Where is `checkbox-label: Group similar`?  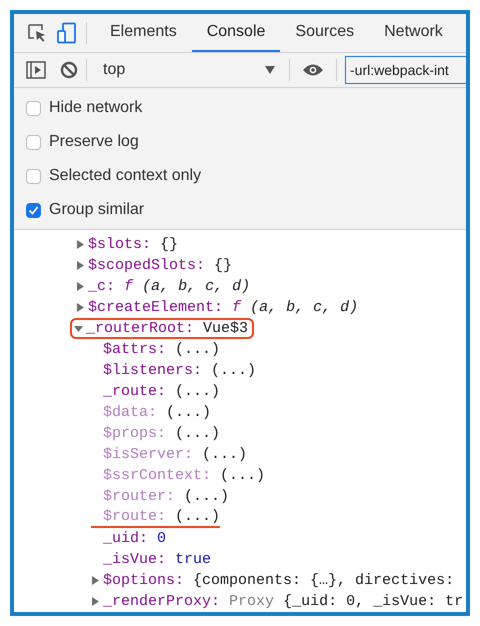 checkbox-label: Group similar is located at coordinates (96, 210).